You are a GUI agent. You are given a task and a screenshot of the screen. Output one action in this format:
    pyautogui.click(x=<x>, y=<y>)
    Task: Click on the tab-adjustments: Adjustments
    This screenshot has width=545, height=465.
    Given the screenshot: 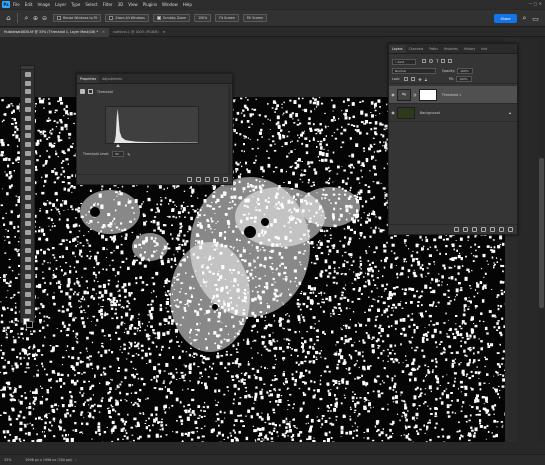 What is the action you would take?
    pyautogui.click(x=112, y=79)
    